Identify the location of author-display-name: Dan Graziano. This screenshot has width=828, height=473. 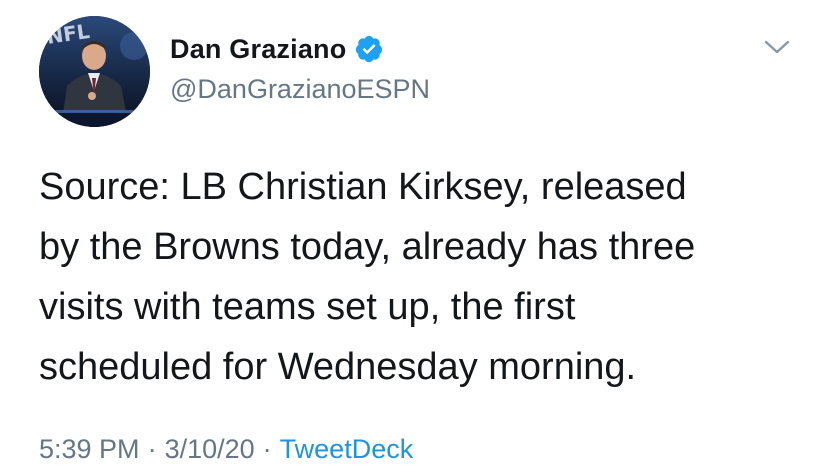
(258, 49).